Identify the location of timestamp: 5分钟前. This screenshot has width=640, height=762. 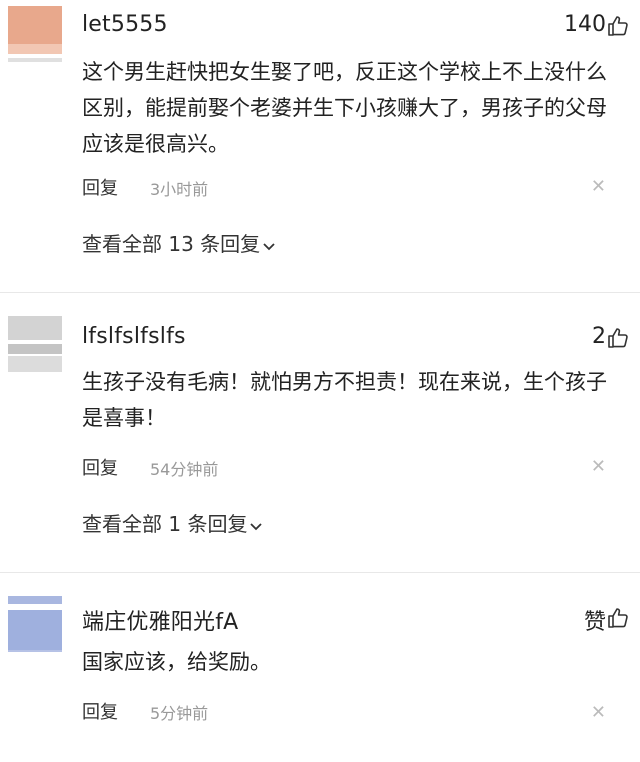
(179, 713).